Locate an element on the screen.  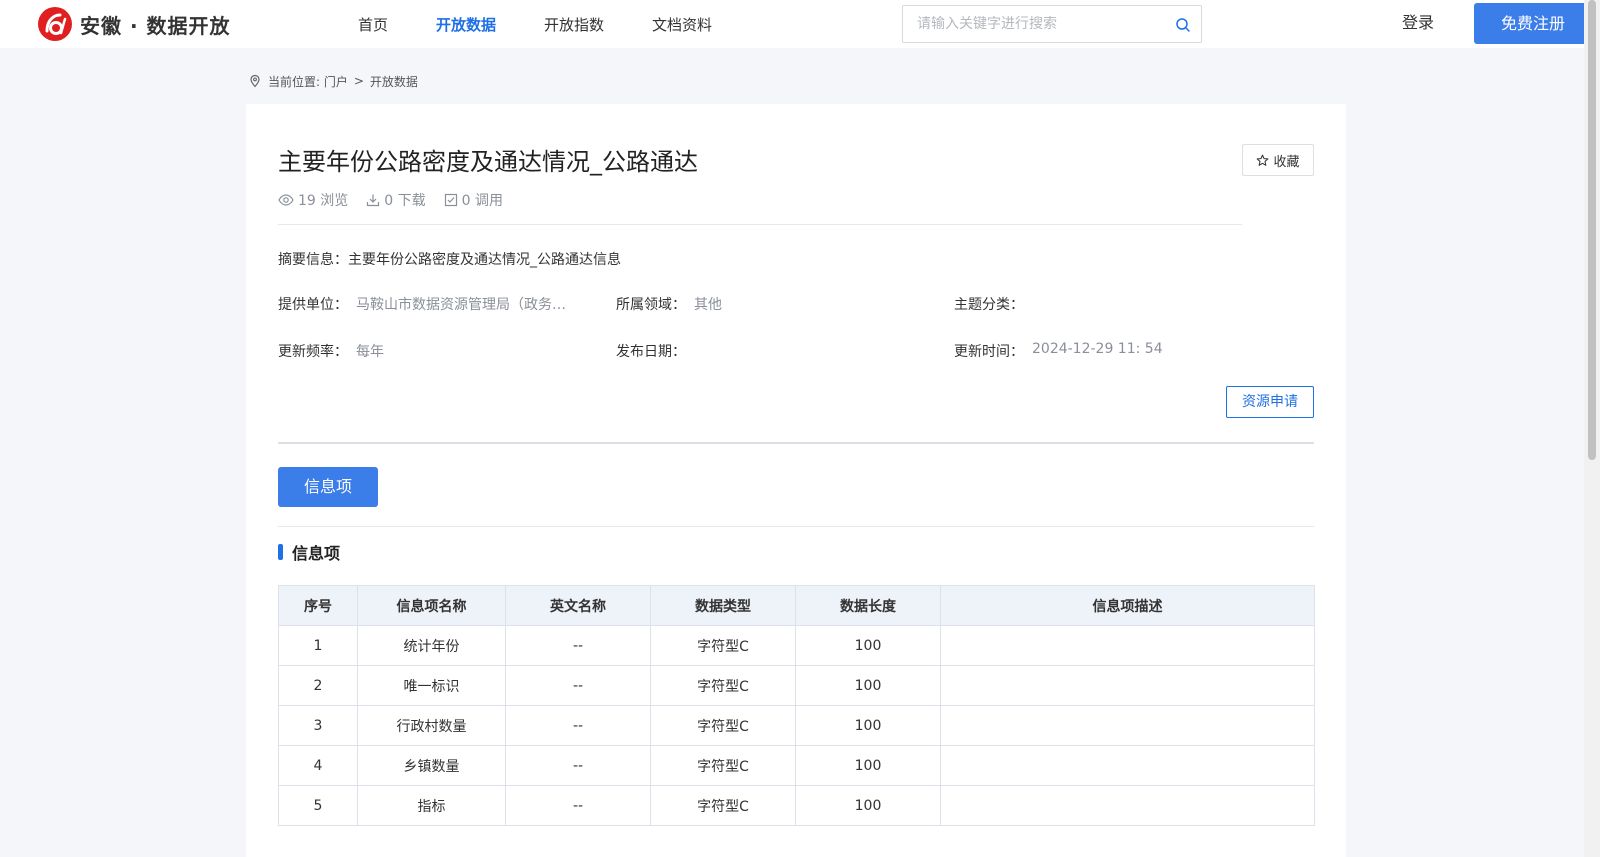
tab-divider is located at coordinates (796, 526).